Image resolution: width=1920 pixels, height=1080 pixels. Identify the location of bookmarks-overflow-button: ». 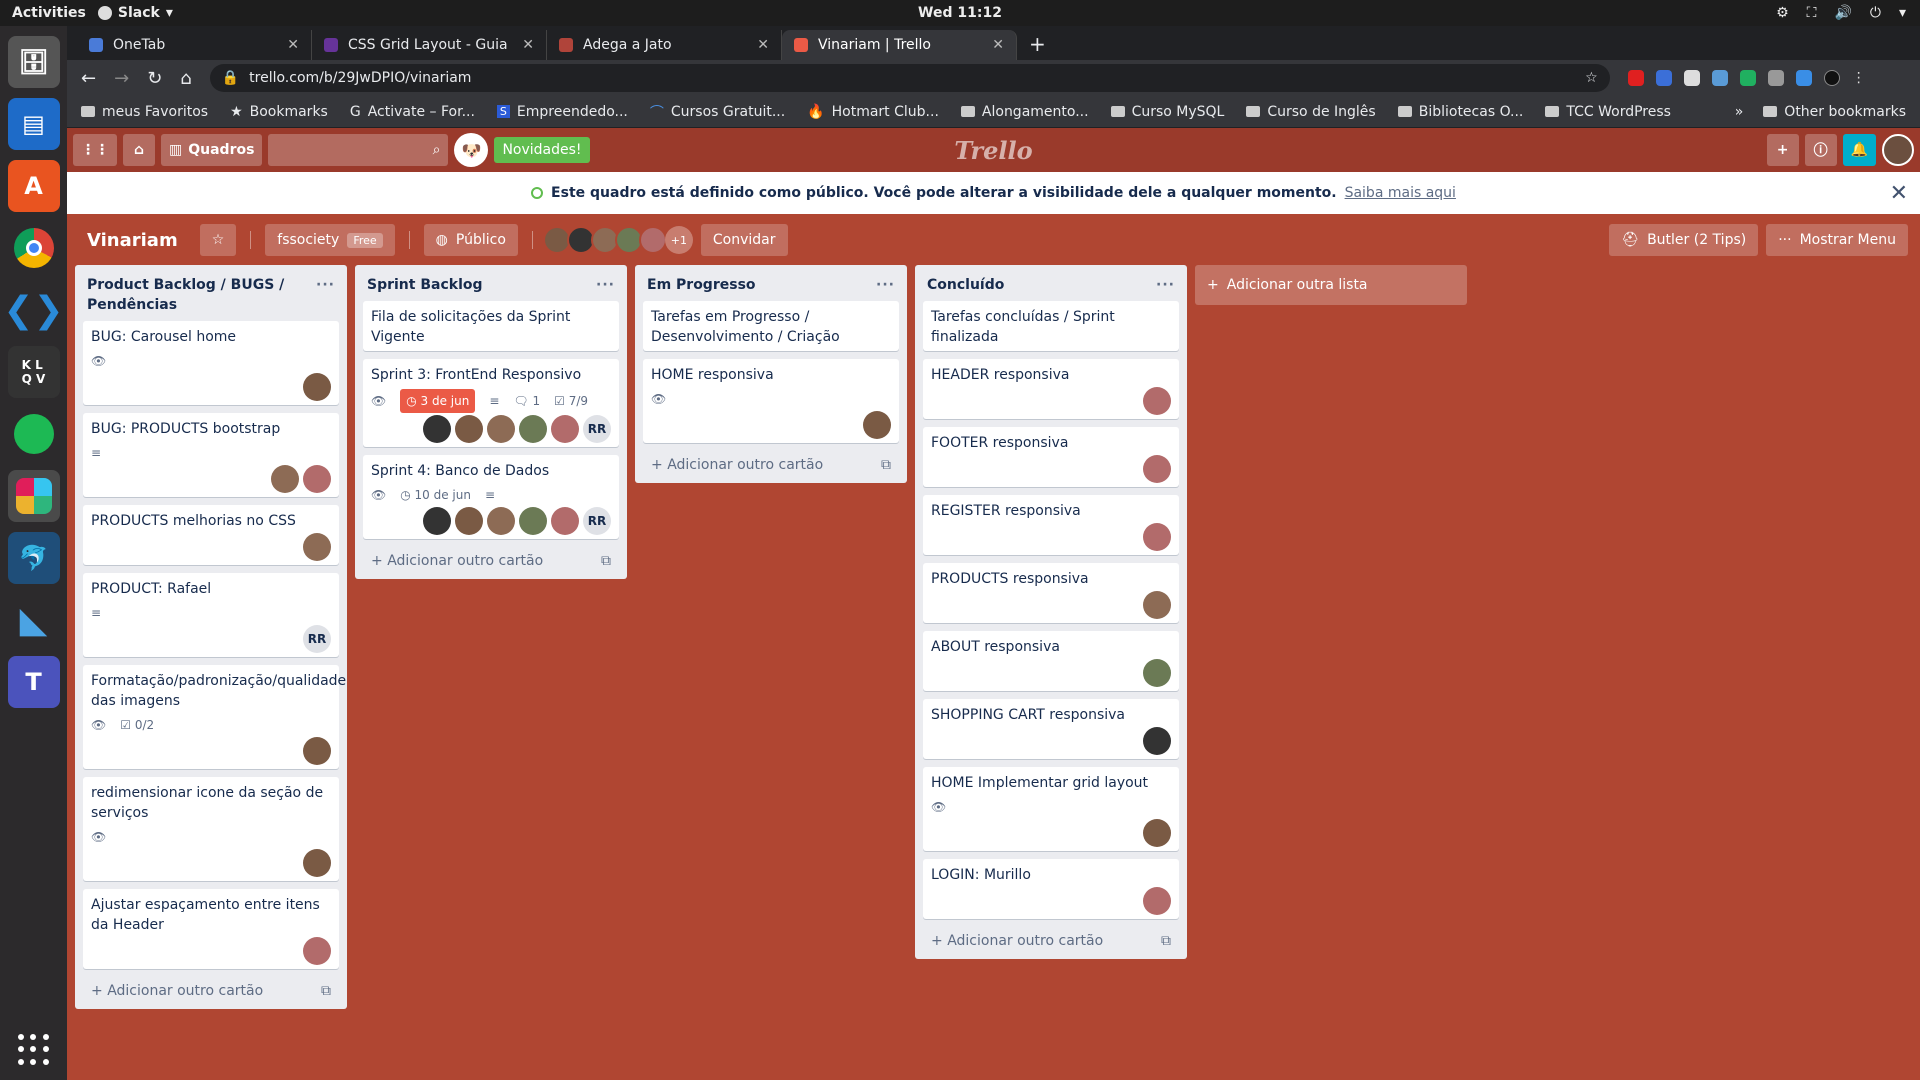
(1739, 112).